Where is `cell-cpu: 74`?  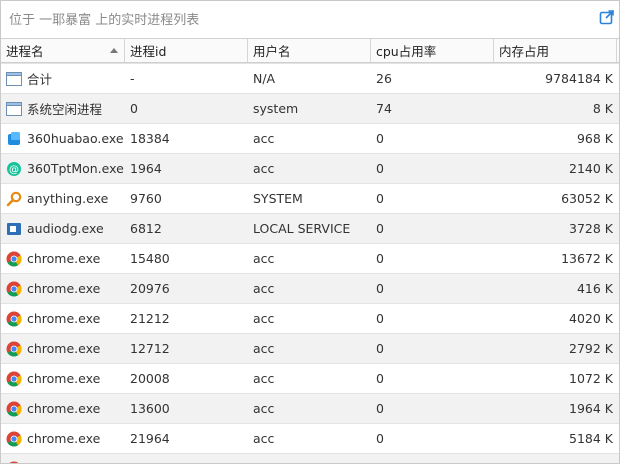 cell-cpu: 74 is located at coordinates (384, 108).